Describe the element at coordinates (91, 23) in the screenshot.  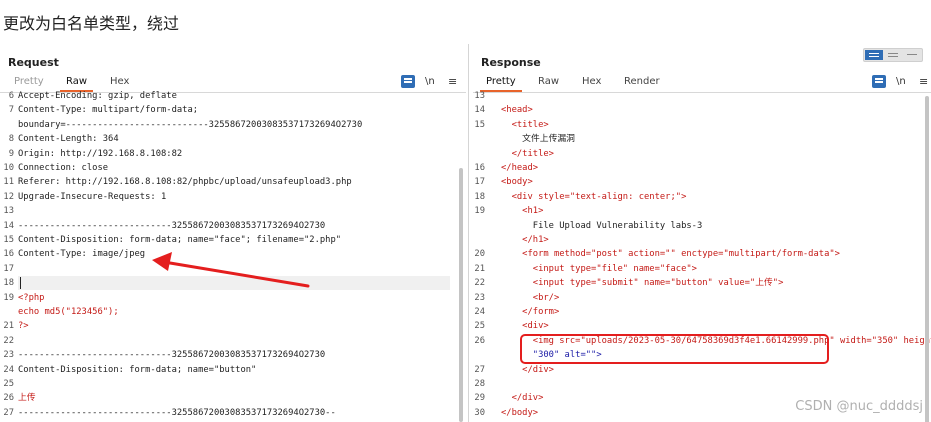
I see `caption-text: 更改为白名单类型，绕过` at that location.